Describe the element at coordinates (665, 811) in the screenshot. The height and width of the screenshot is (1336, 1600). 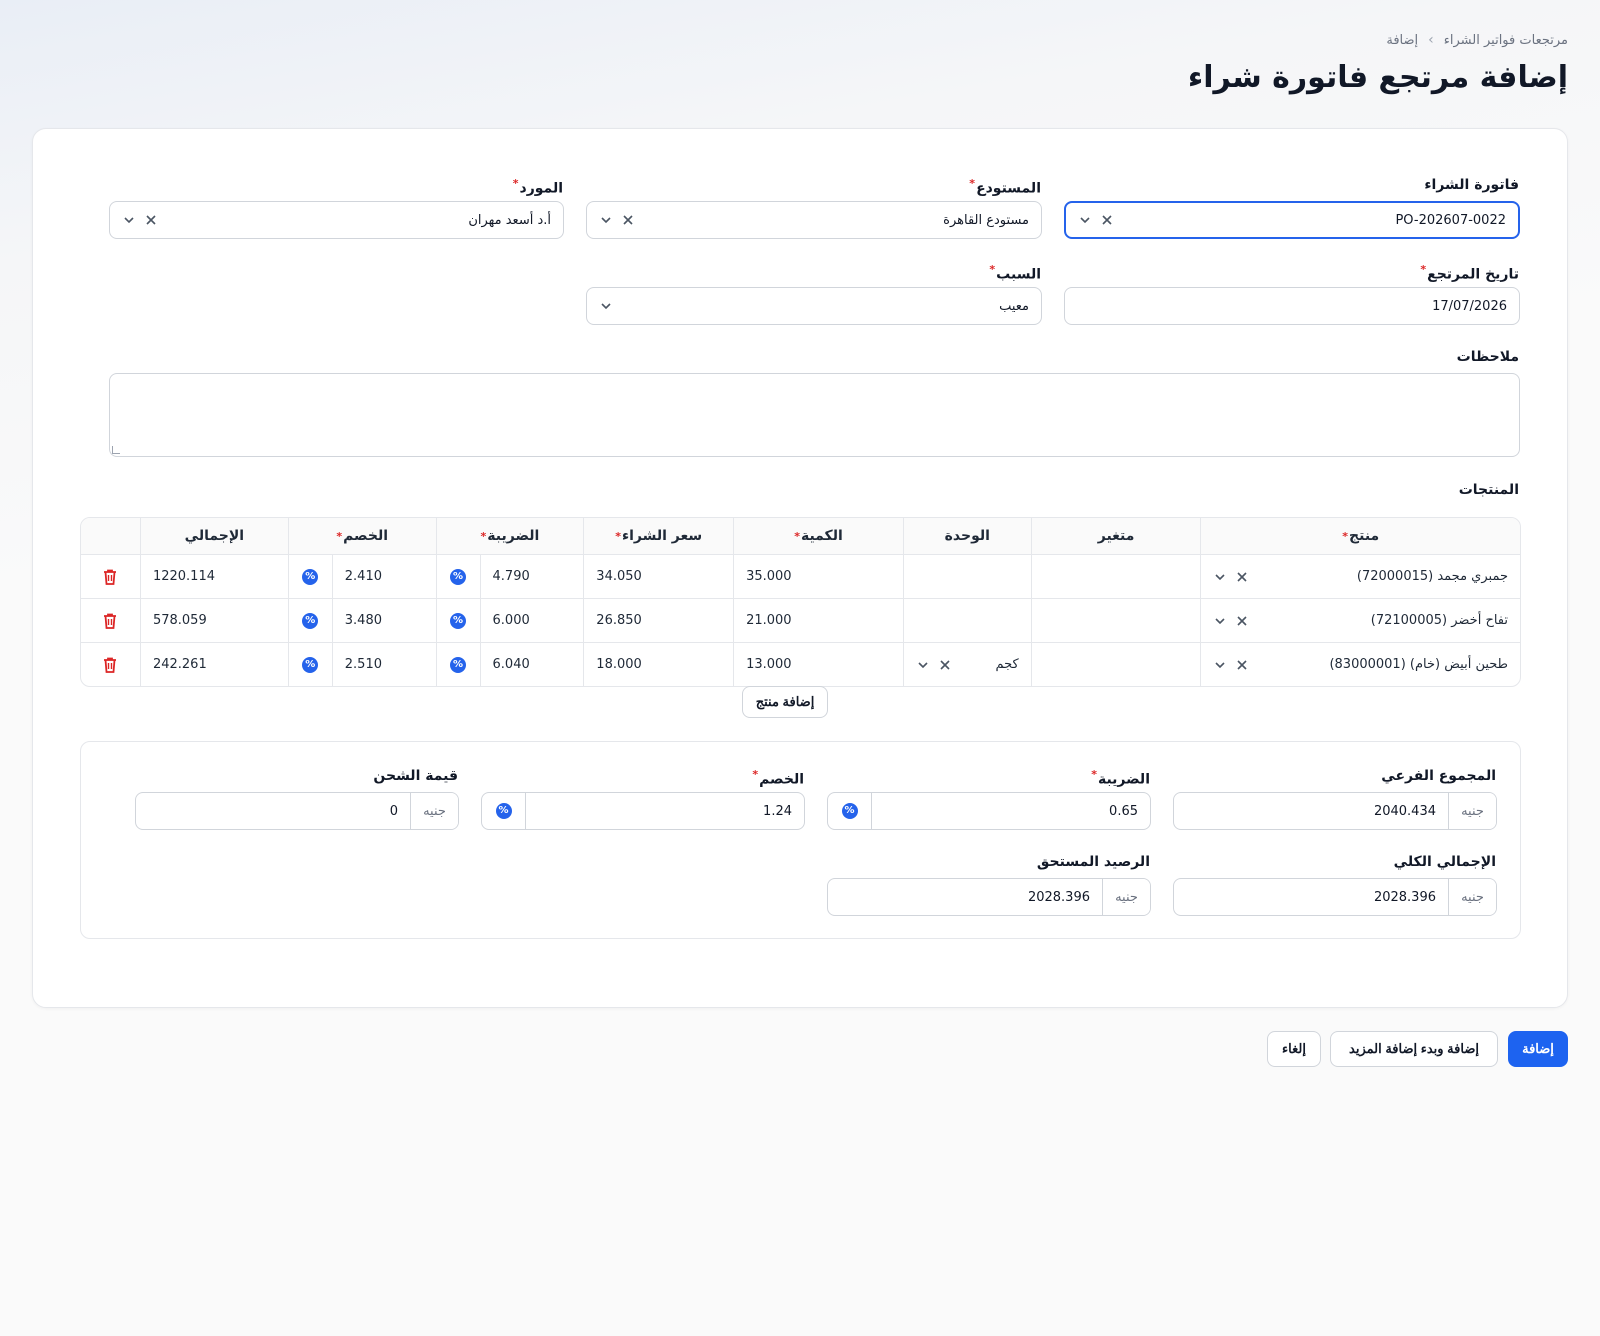
I see `discount-total-value: 1.24` at that location.